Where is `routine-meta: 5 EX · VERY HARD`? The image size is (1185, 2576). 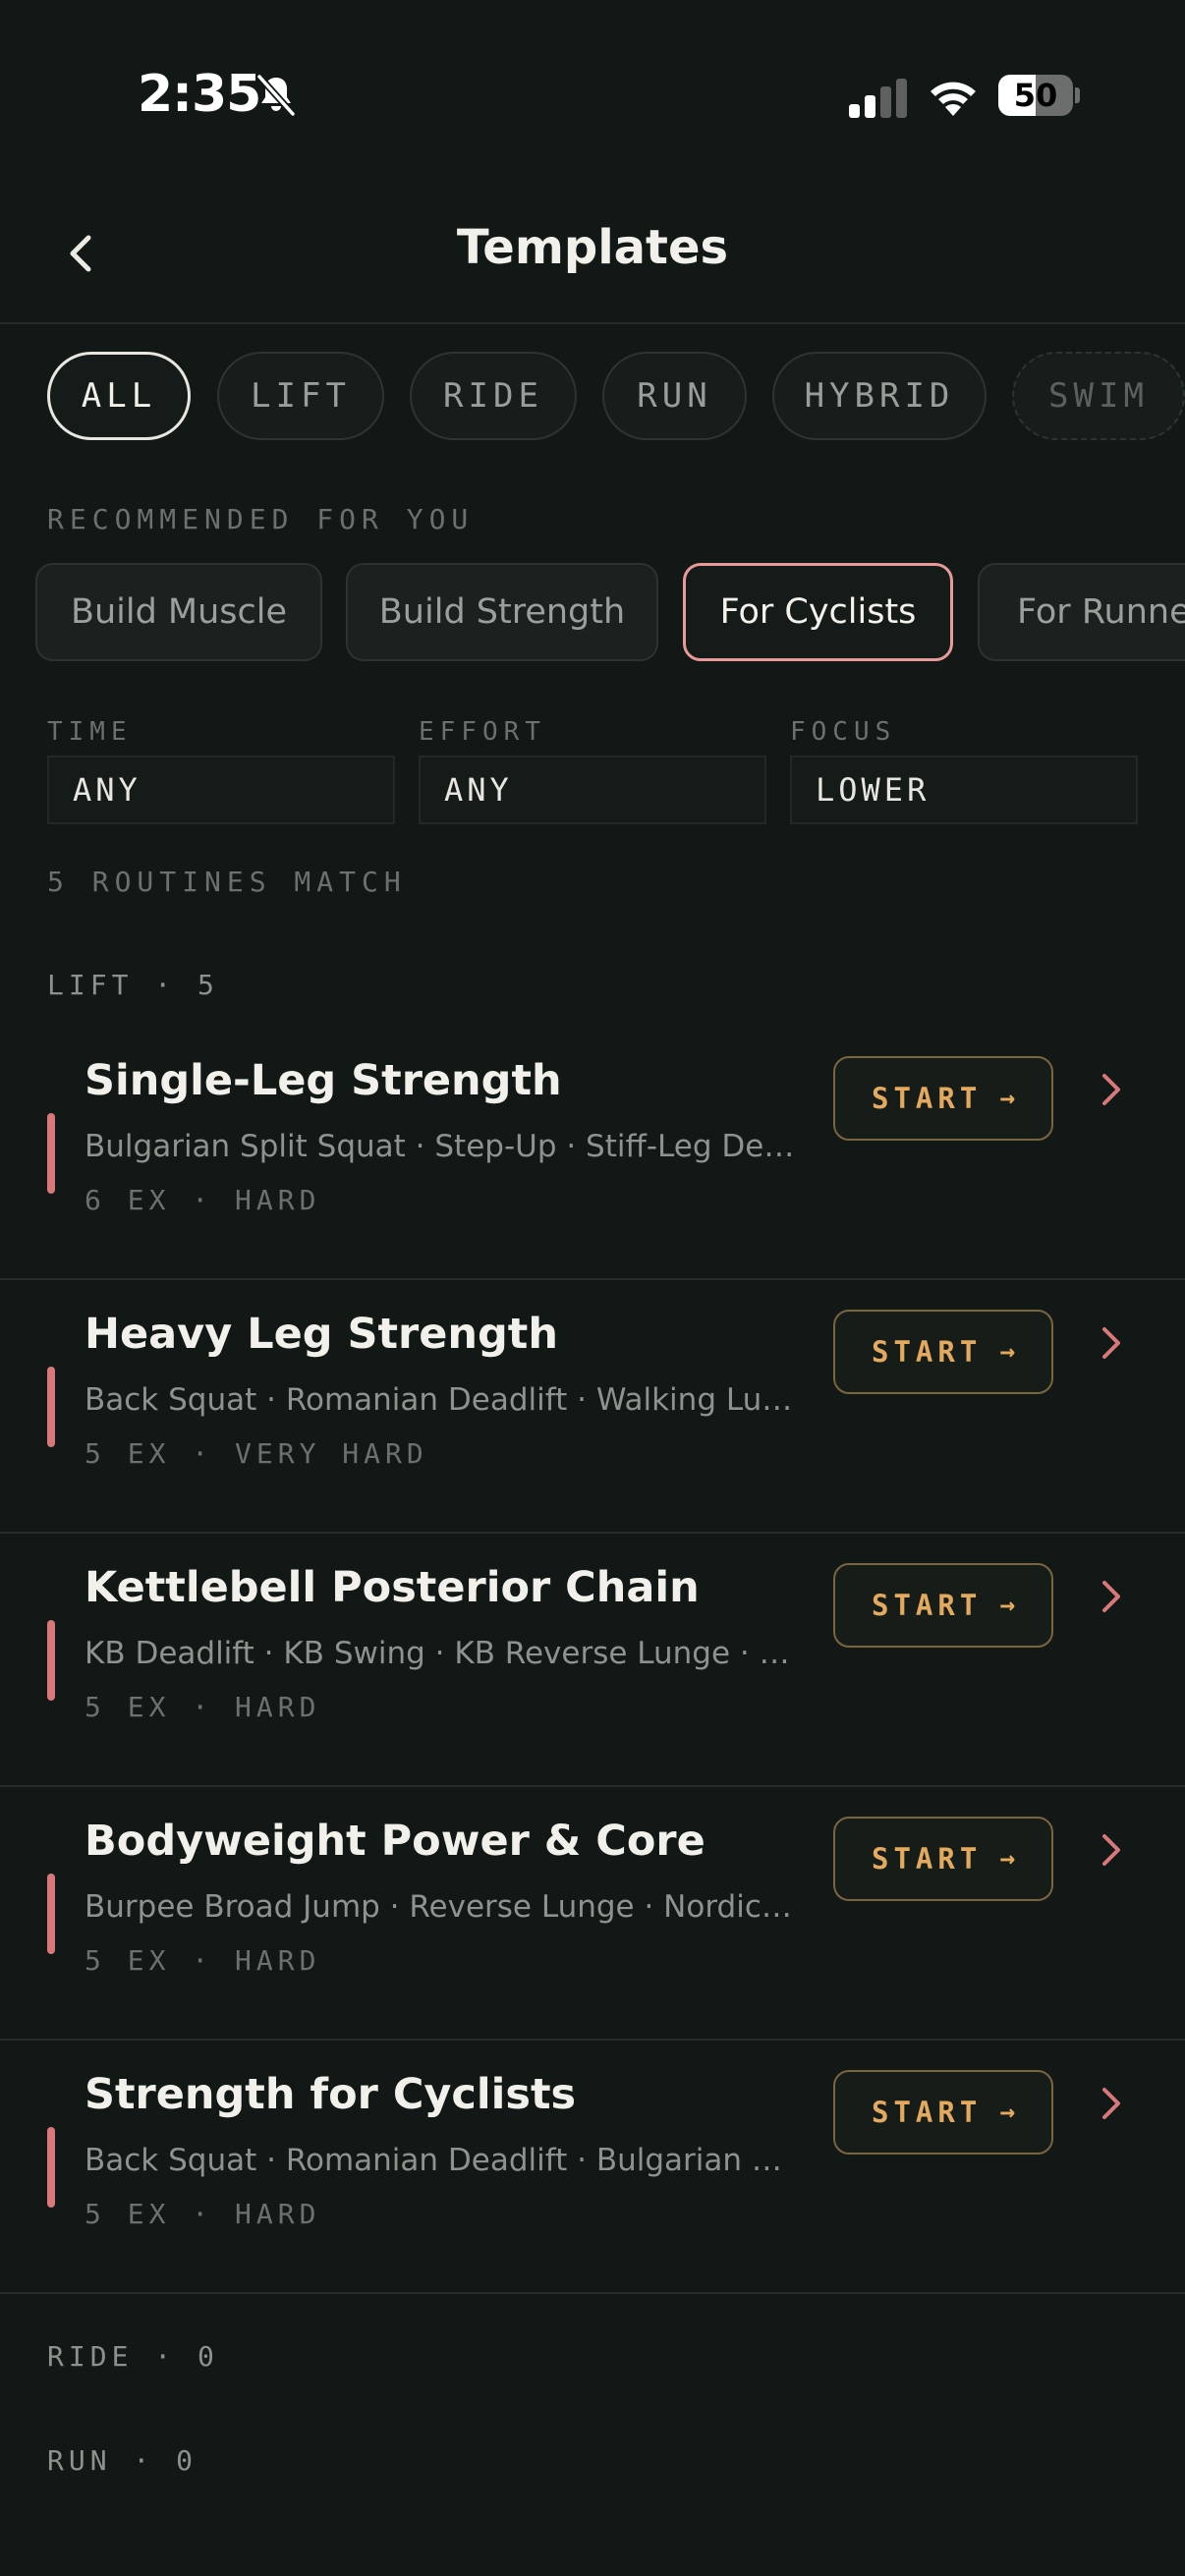
routine-meta: 5 EX · VERY HARD is located at coordinates (256, 1453).